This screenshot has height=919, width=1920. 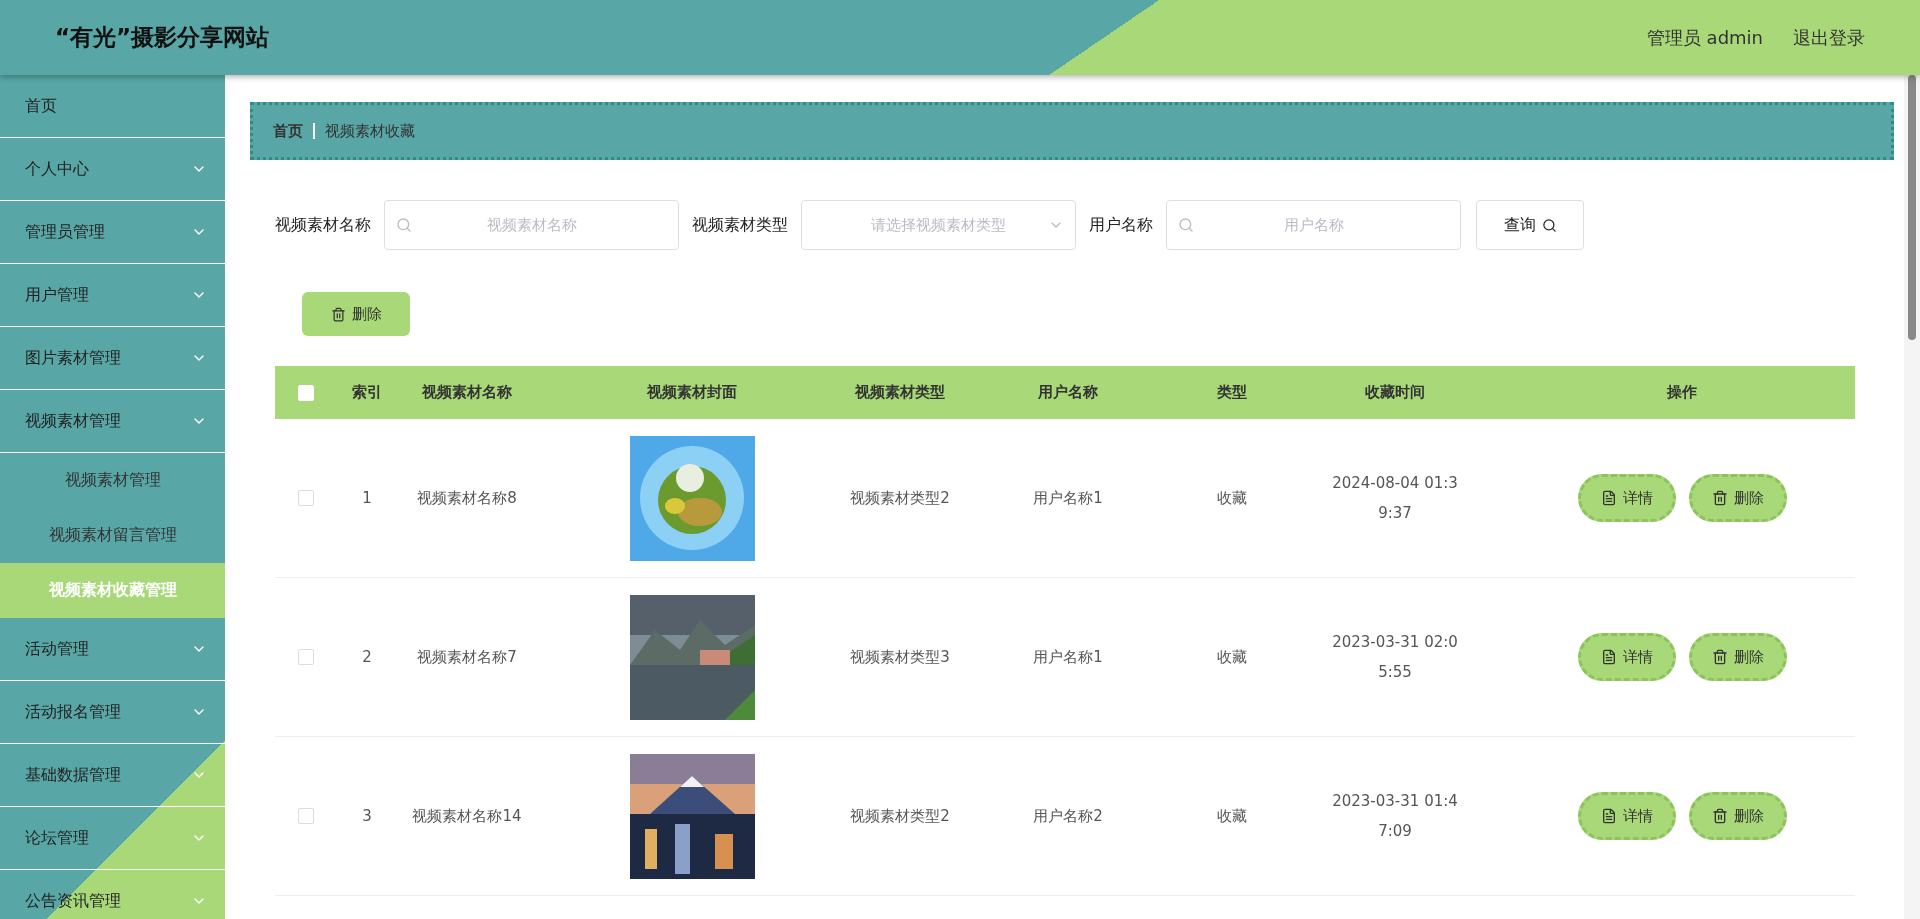 What do you see at coordinates (467, 816) in the screenshot?
I see `table-cell: 视频素材名称14` at bounding box center [467, 816].